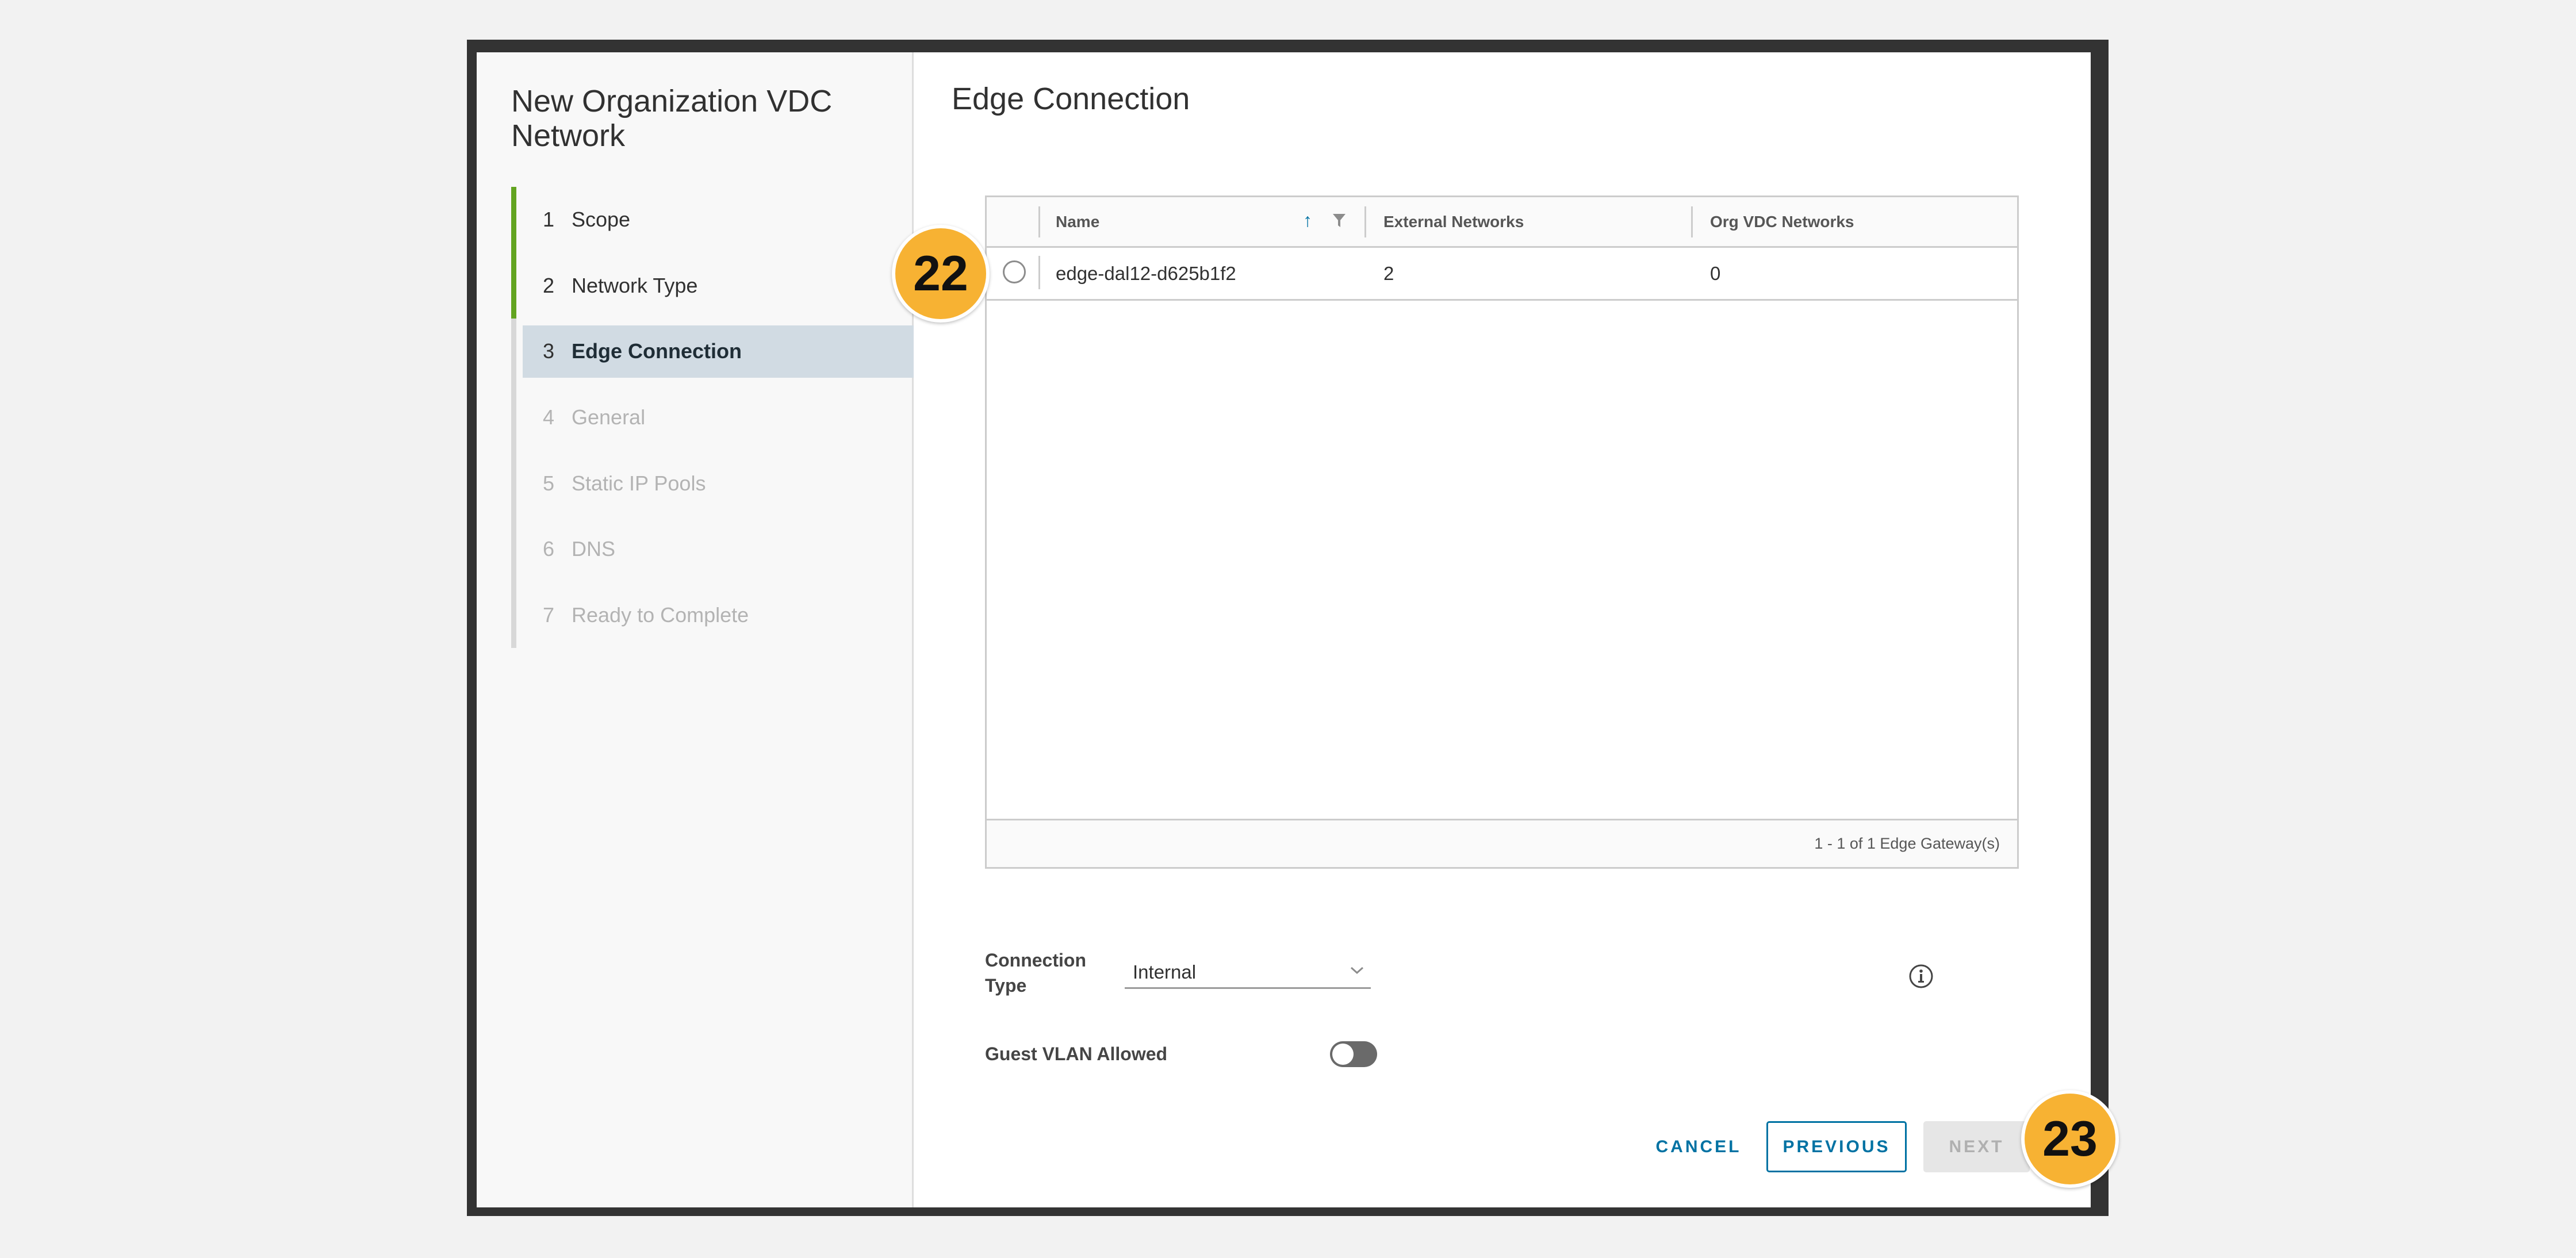  Describe the element at coordinates (712, 220) in the screenshot. I see `step-scope: 1 Scope` at that location.